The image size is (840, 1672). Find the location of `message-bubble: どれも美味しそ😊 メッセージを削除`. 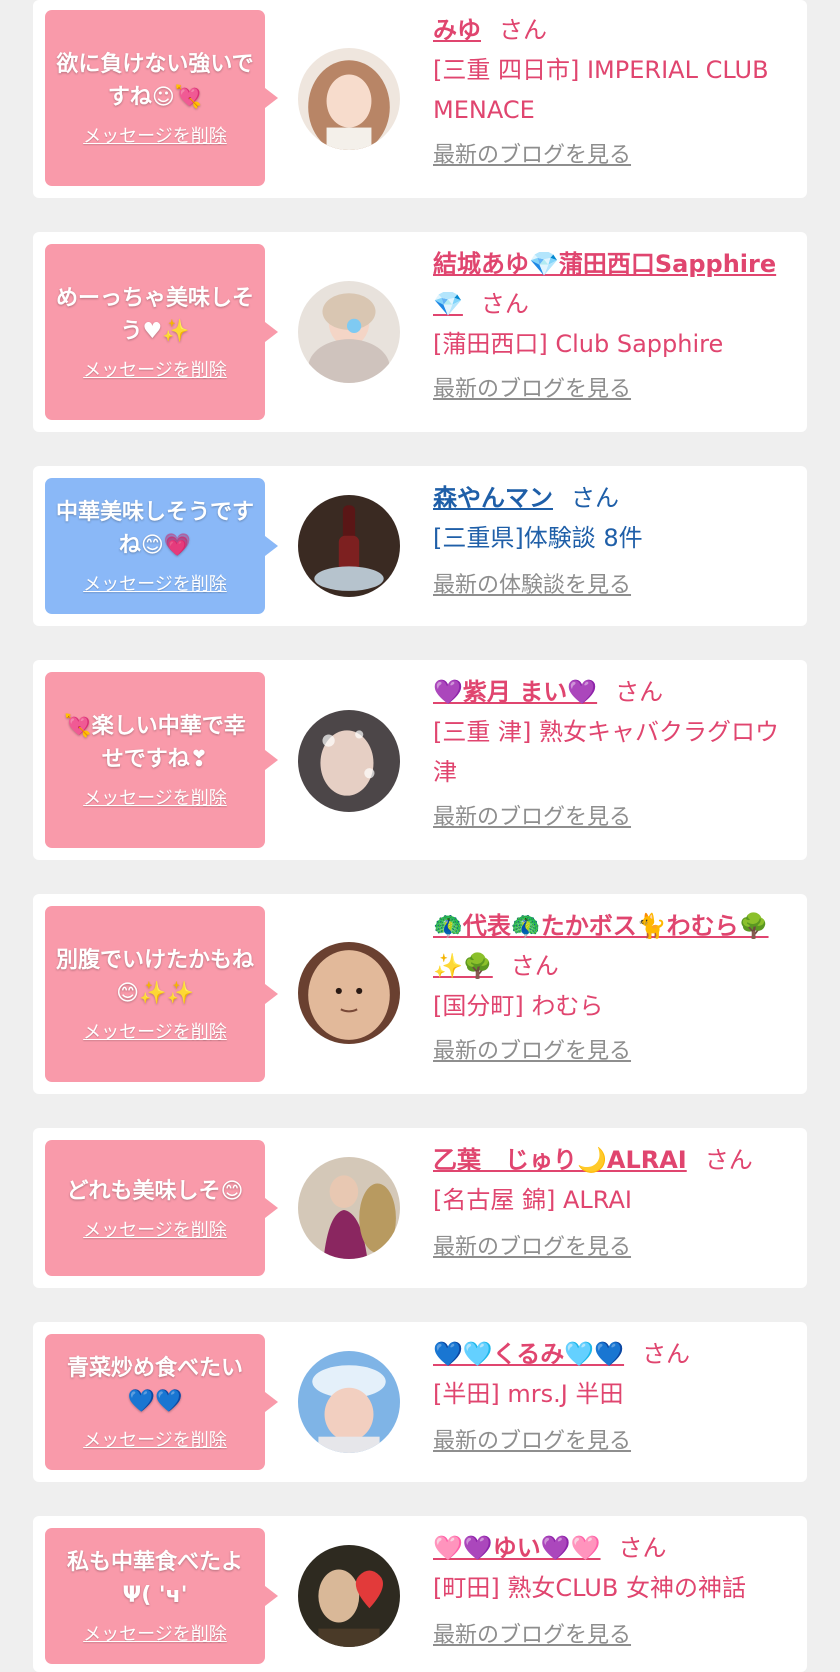

message-bubble: どれも美味しそ😊 メッセージを削除 is located at coordinates (161, 1208).